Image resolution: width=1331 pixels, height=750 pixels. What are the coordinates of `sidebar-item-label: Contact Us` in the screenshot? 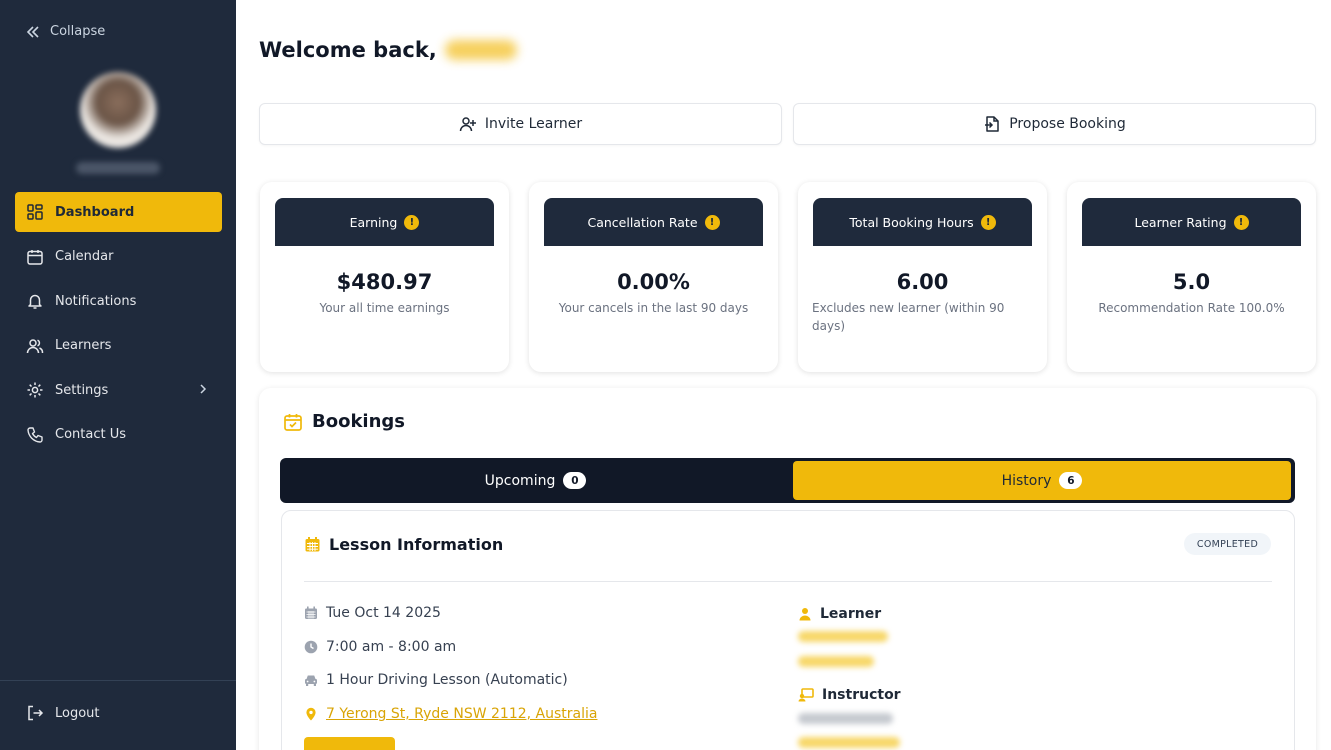 It's located at (90, 434).